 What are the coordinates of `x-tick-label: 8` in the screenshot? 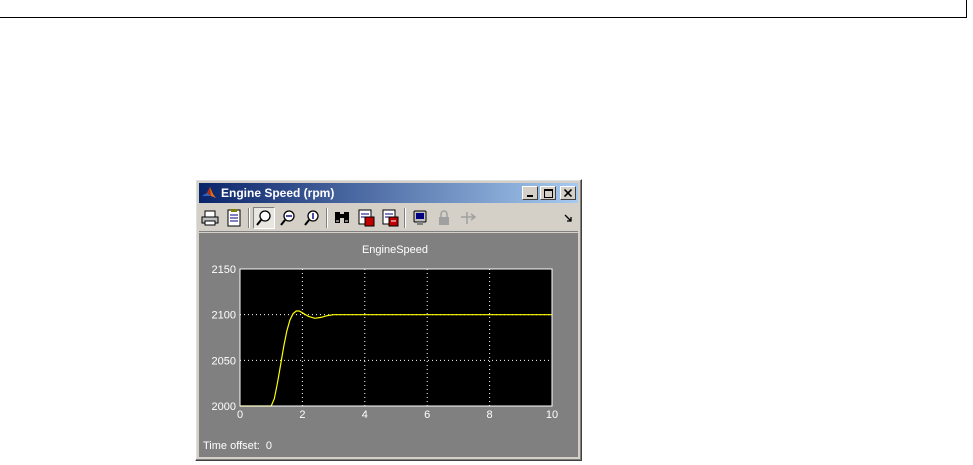 It's located at (490, 415).